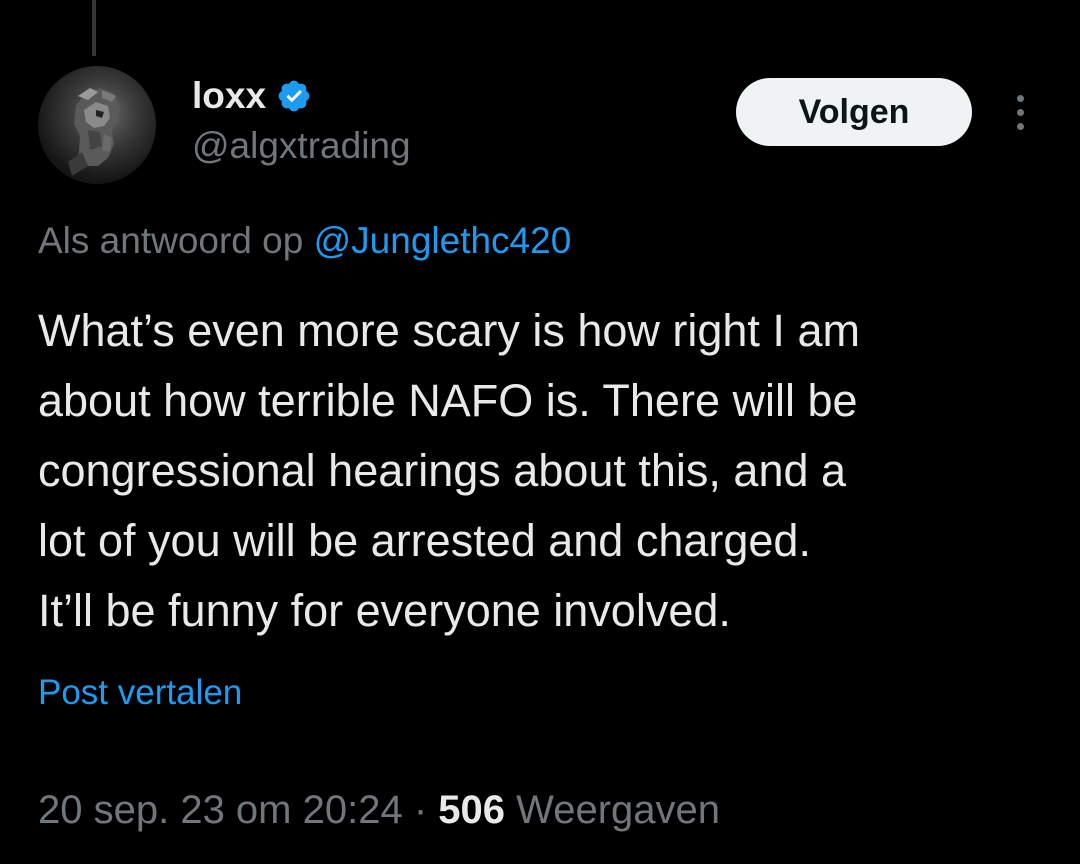  I want to click on author-name-row: loxx, so click(252, 96).